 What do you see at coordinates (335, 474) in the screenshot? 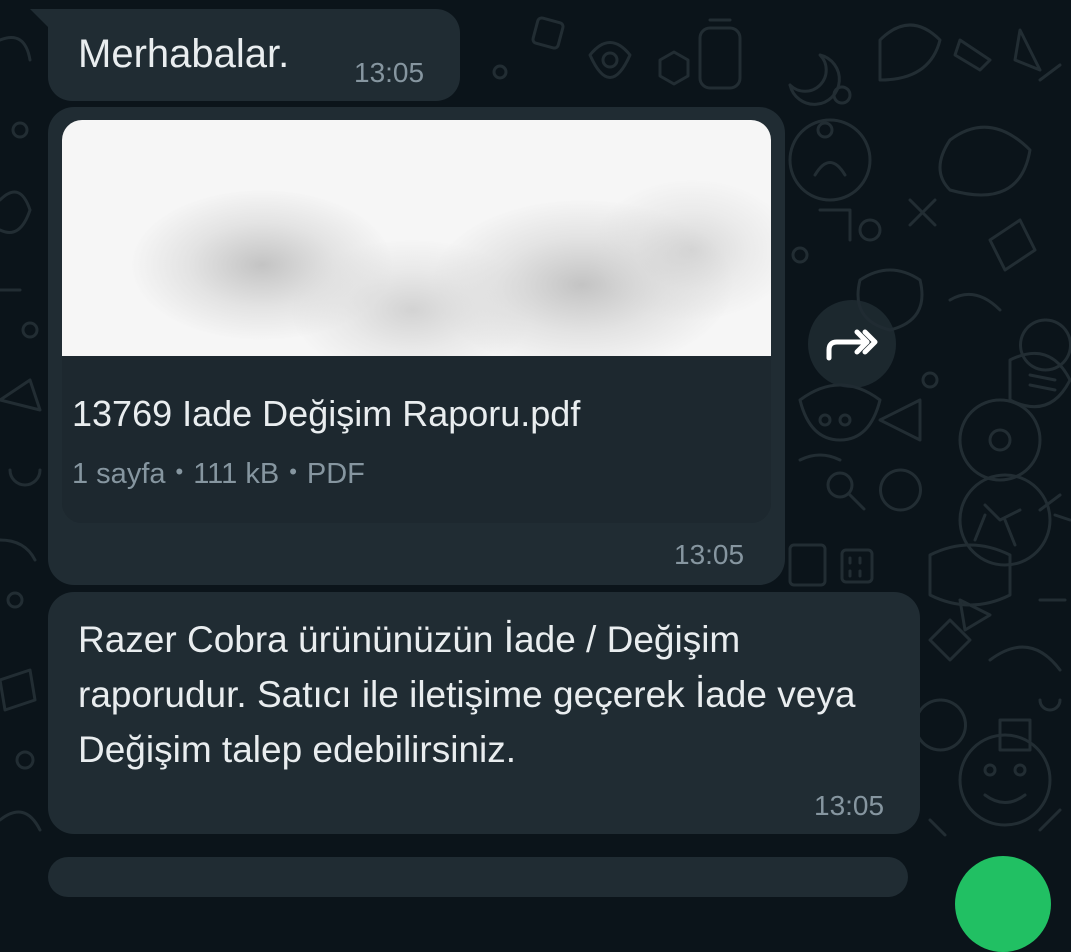
I see `document-type: PDF` at bounding box center [335, 474].